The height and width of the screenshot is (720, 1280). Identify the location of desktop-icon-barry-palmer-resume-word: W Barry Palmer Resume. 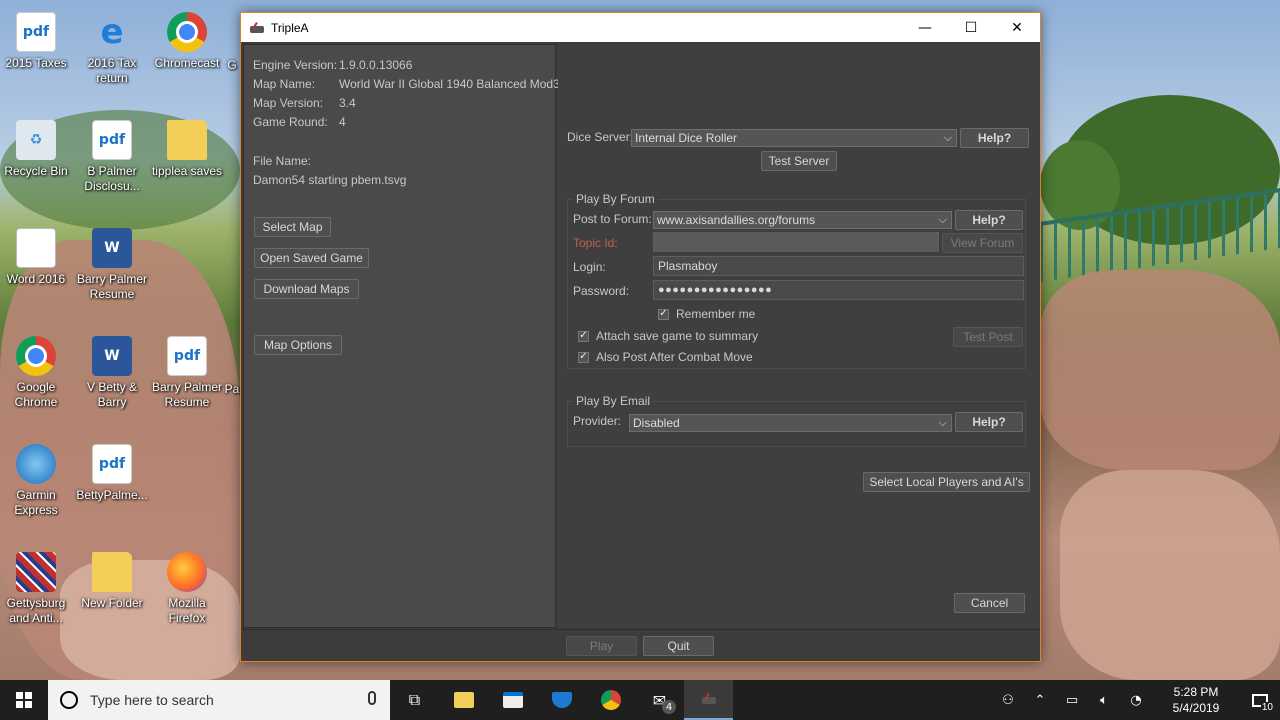
(112, 265).